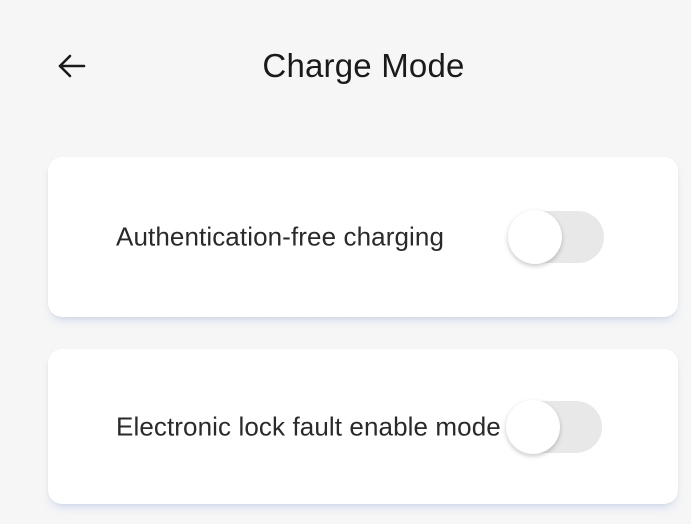 The height and width of the screenshot is (524, 691). Describe the element at coordinates (308, 426) in the screenshot. I see `setting-label: Electronic lock fault enable mode` at that location.